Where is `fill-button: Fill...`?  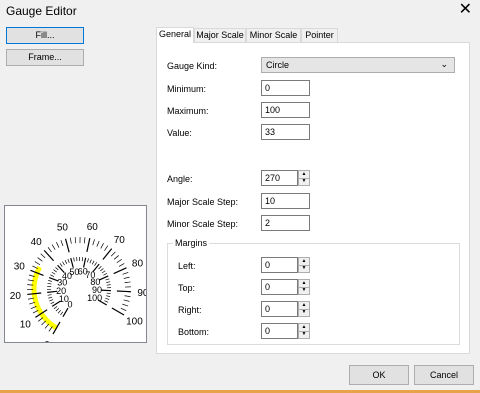 fill-button: Fill... is located at coordinates (45, 35).